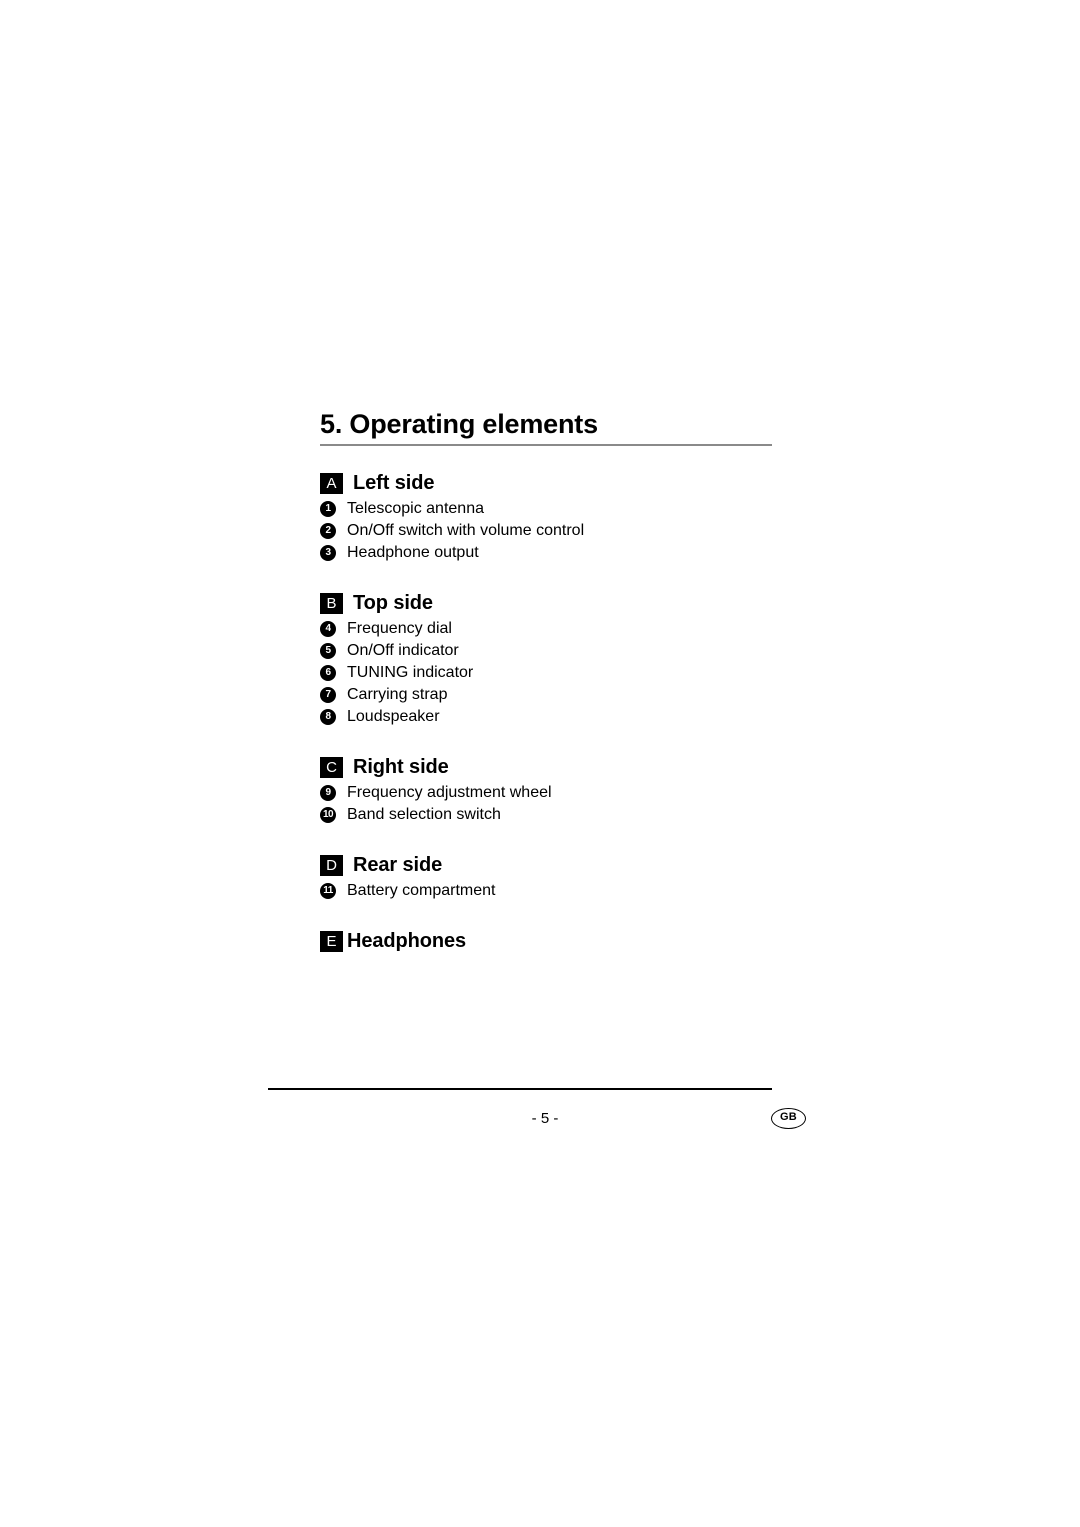 The width and height of the screenshot is (1080, 1527). I want to click on item-label: On/Off indicator, so click(403, 650).